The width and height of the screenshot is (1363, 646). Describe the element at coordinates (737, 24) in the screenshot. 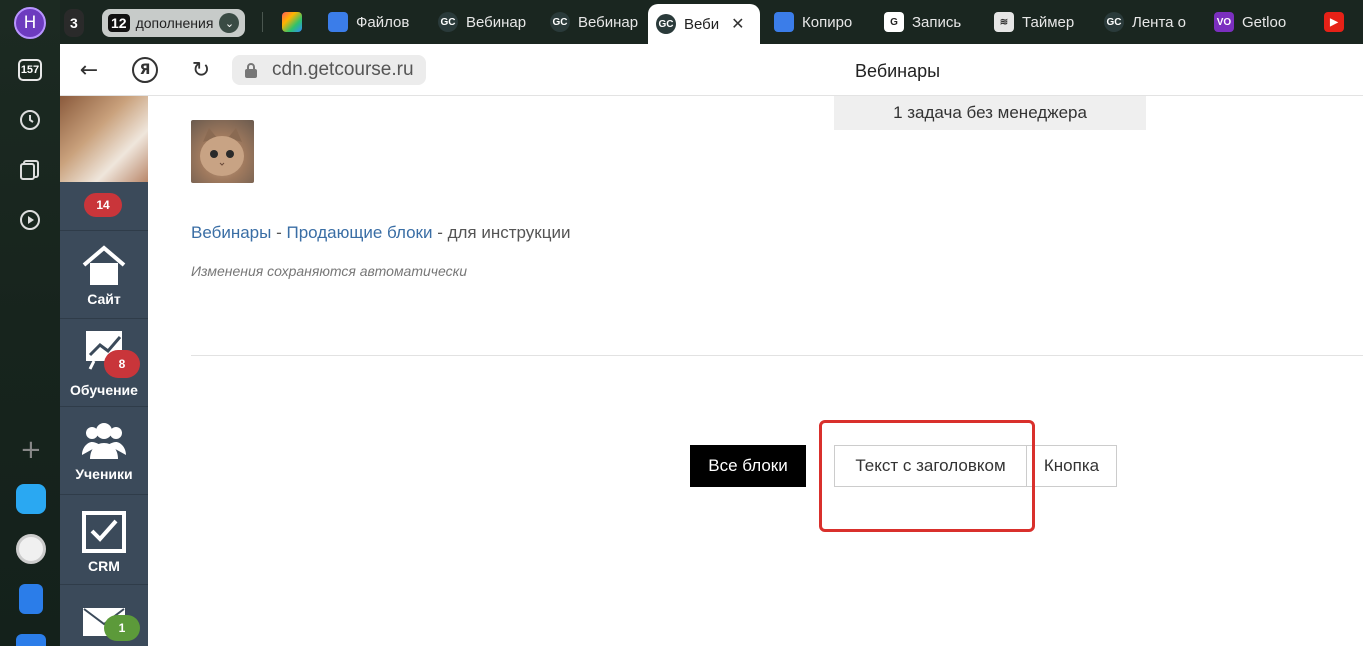

I see `close-icon: ✕` at that location.